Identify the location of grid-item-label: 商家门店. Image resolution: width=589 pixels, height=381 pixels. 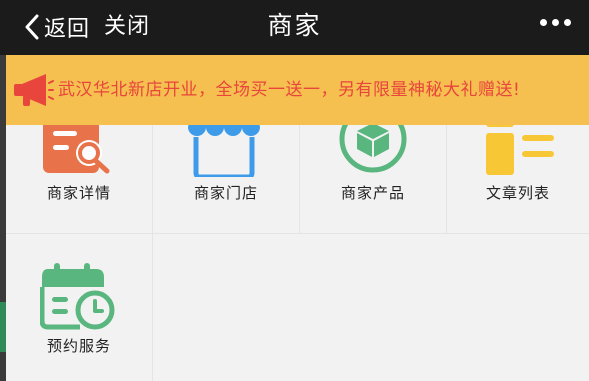
(225, 193).